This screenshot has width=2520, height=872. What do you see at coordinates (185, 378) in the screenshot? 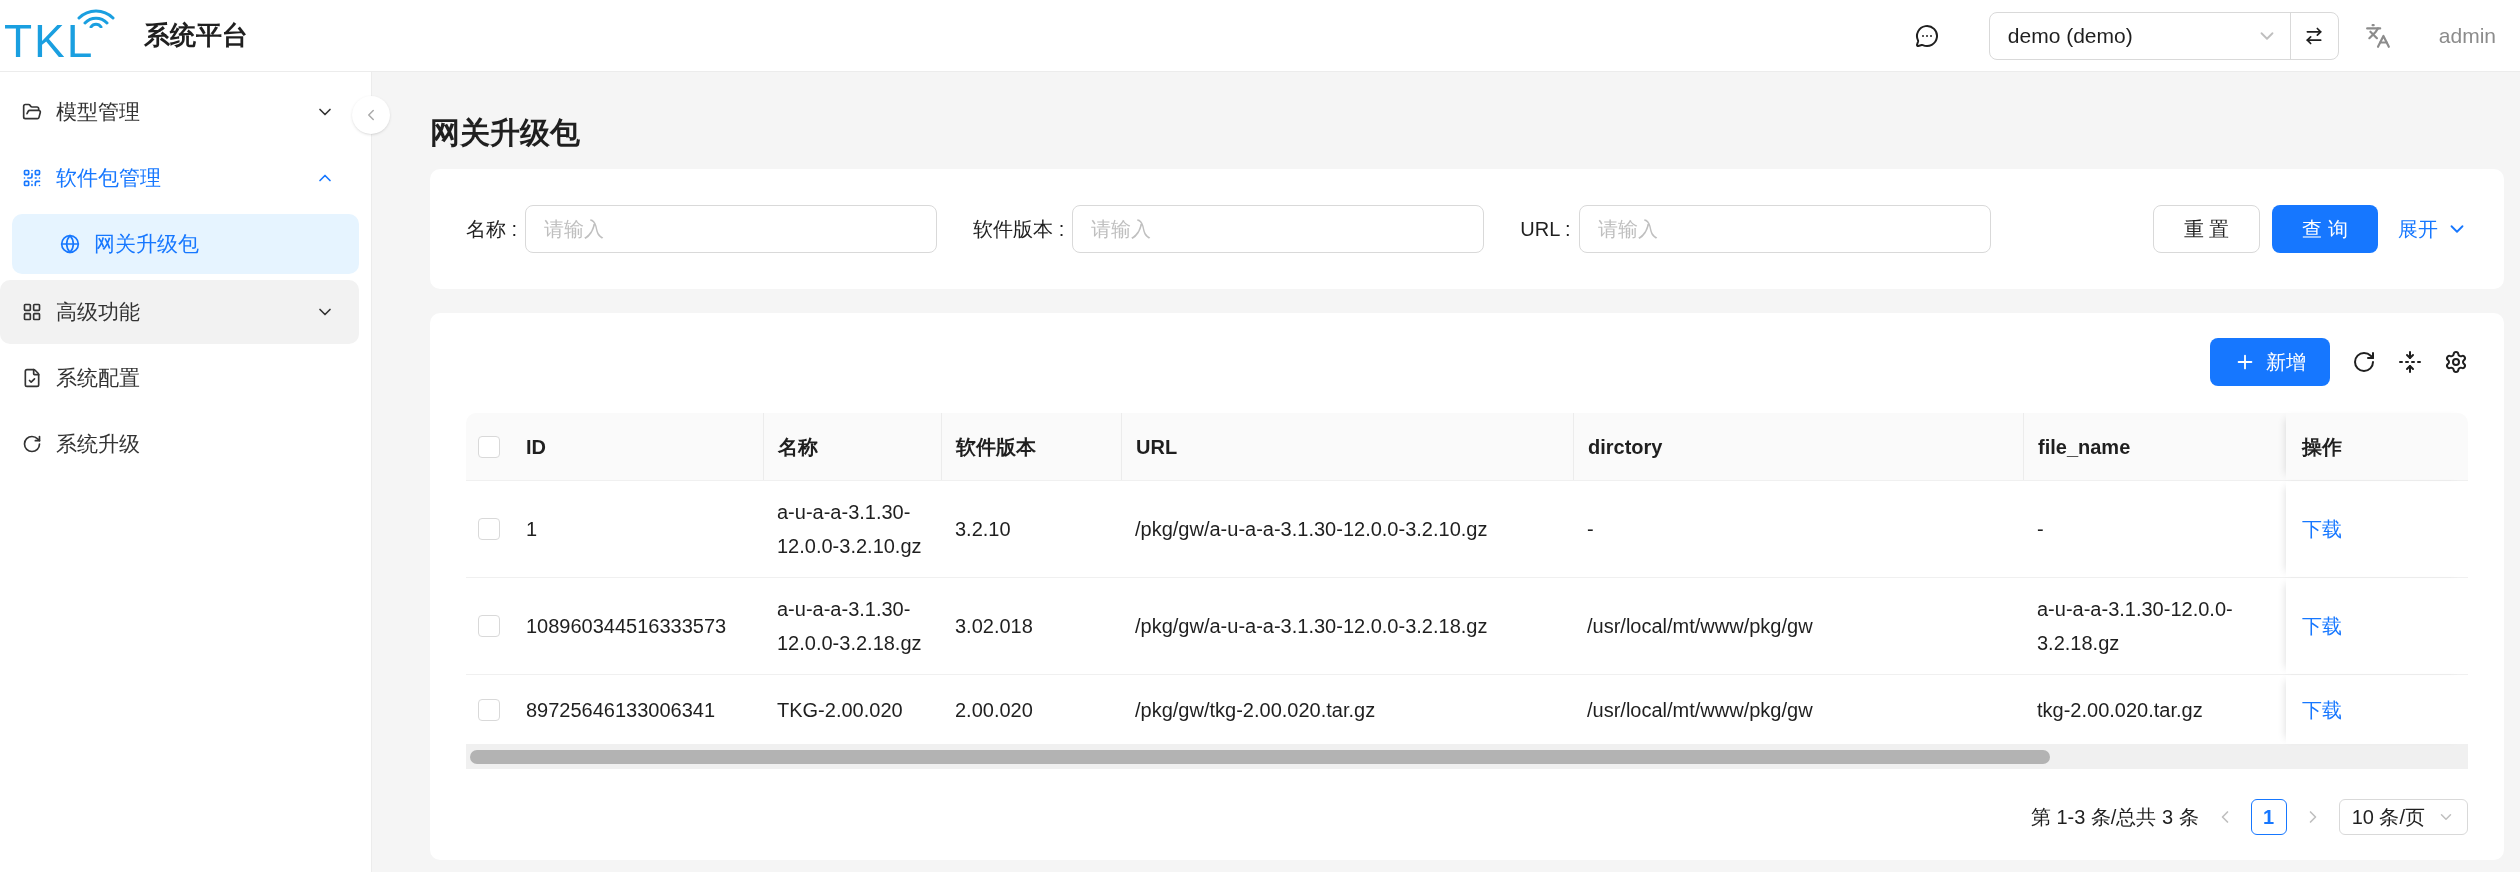
I see `menu-item: 系统配置` at bounding box center [185, 378].